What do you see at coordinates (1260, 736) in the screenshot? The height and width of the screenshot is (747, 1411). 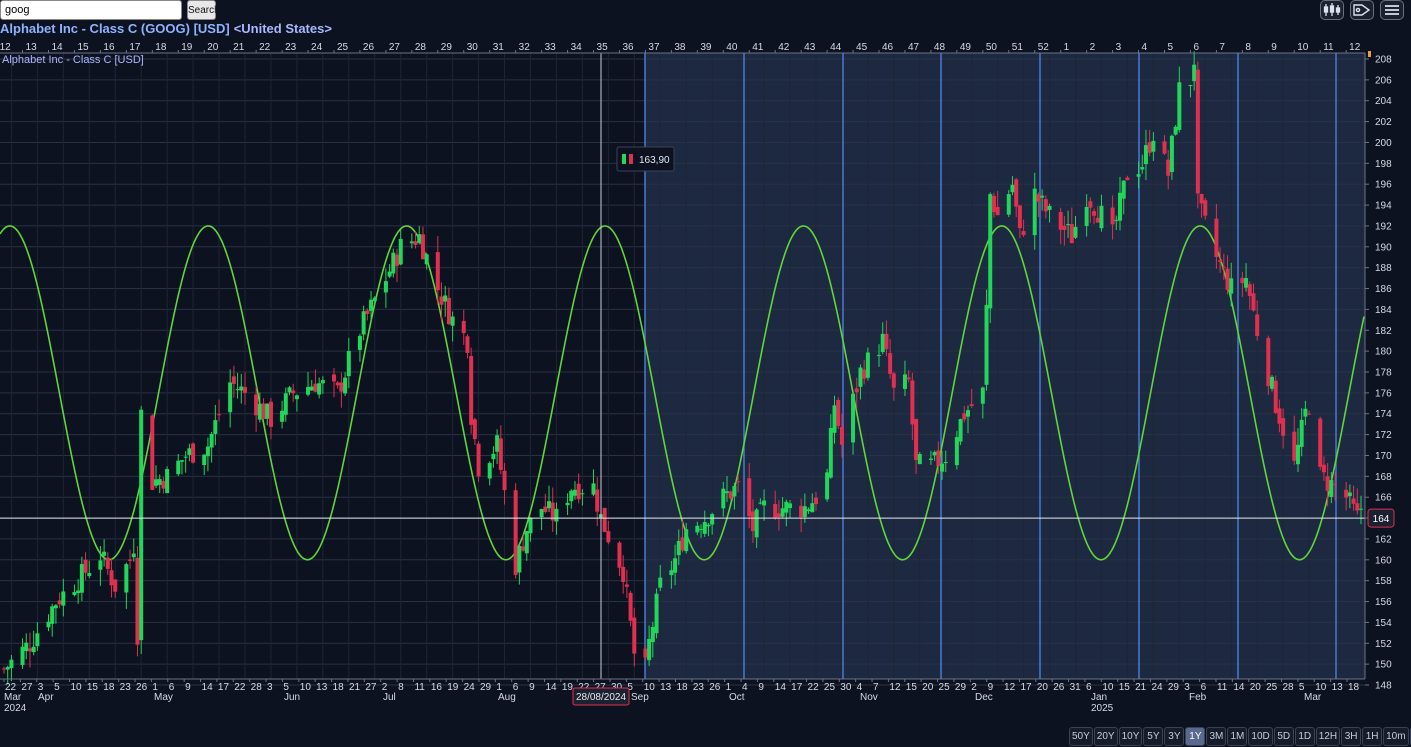 I see `timeframe-button-10d: 10D` at bounding box center [1260, 736].